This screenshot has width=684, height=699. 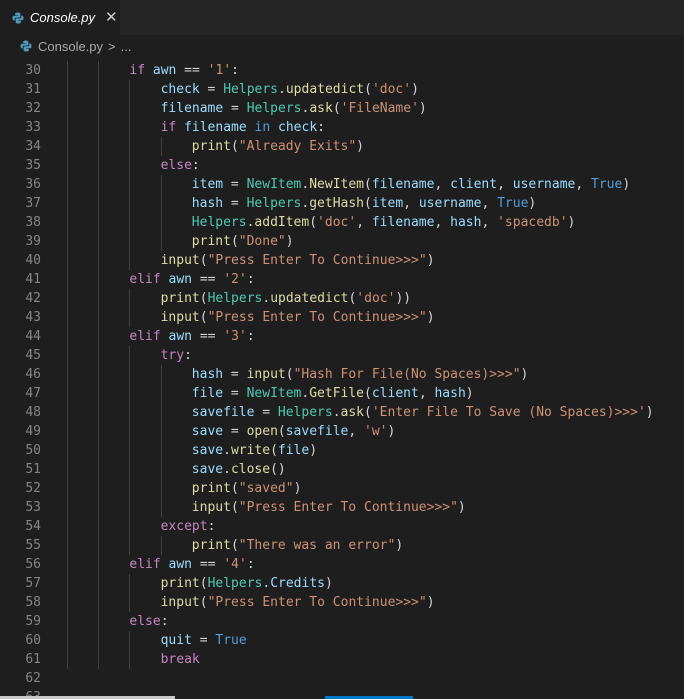 What do you see at coordinates (192, 108) in the screenshot?
I see `code-token: filename` at bounding box center [192, 108].